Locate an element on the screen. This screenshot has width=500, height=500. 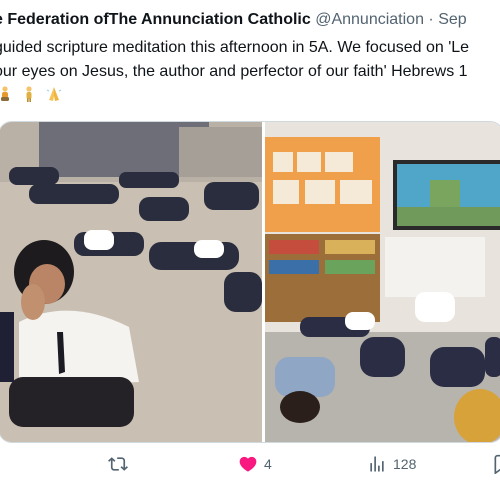
retweet-button is located at coordinates (121, 464).